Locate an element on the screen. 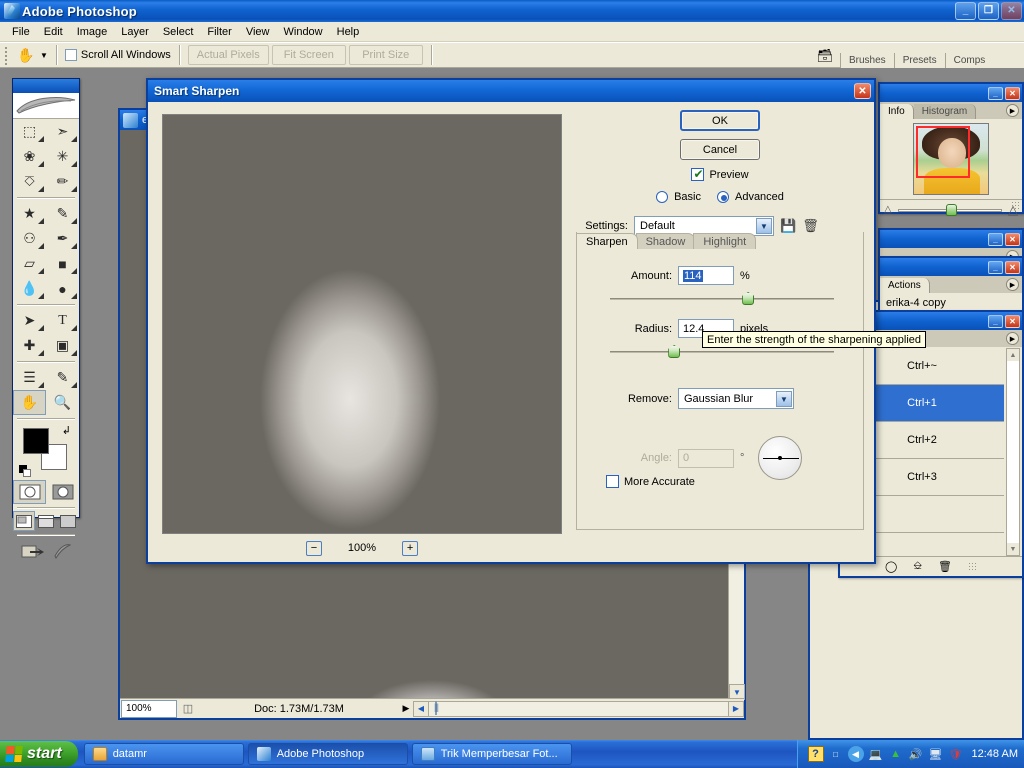 This screenshot has height=768, width=1024. tool-zoom: 🔍 is located at coordinates (62, 402).